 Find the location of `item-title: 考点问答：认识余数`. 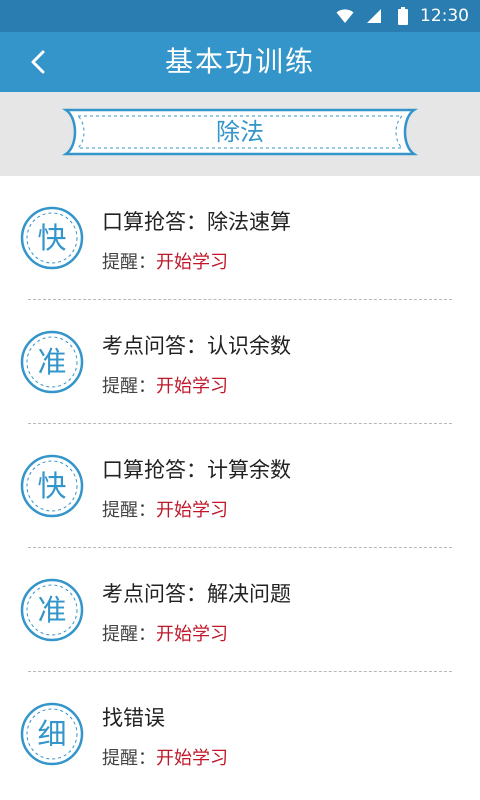

item-title: 考点问答：认识余数 is located at coordinates (196, 346).